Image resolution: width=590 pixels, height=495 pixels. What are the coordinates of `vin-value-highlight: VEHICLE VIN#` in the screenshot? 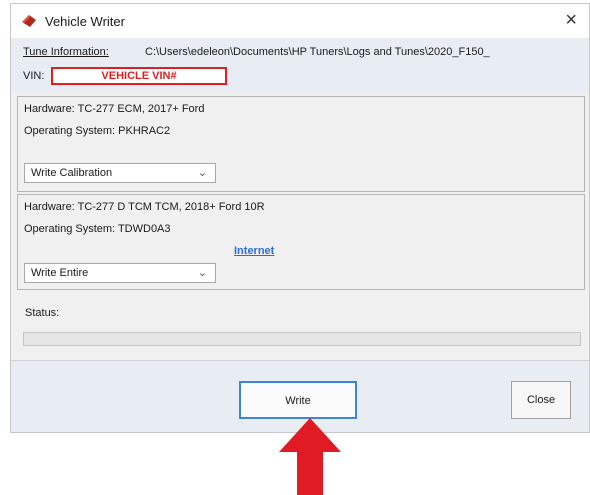 It's located at (139, 76).